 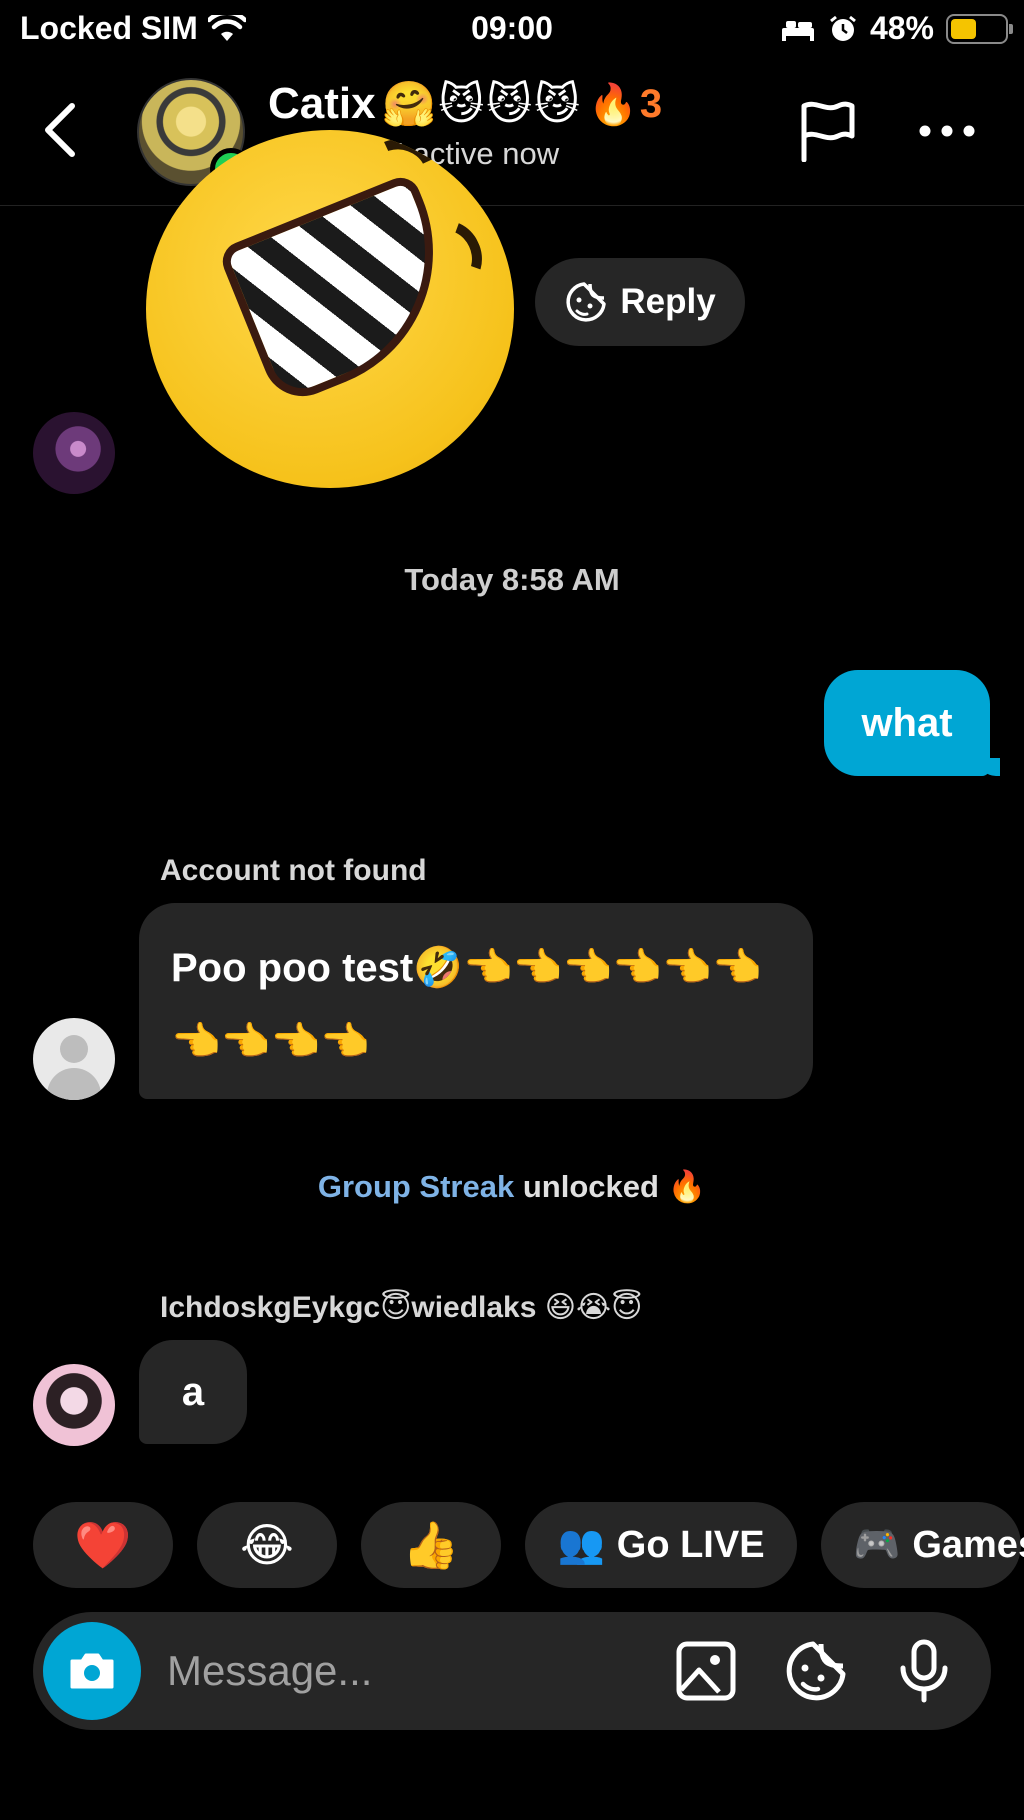 I want to click on thumbs-up-icon: 👍, so click(x=431, y=1544).